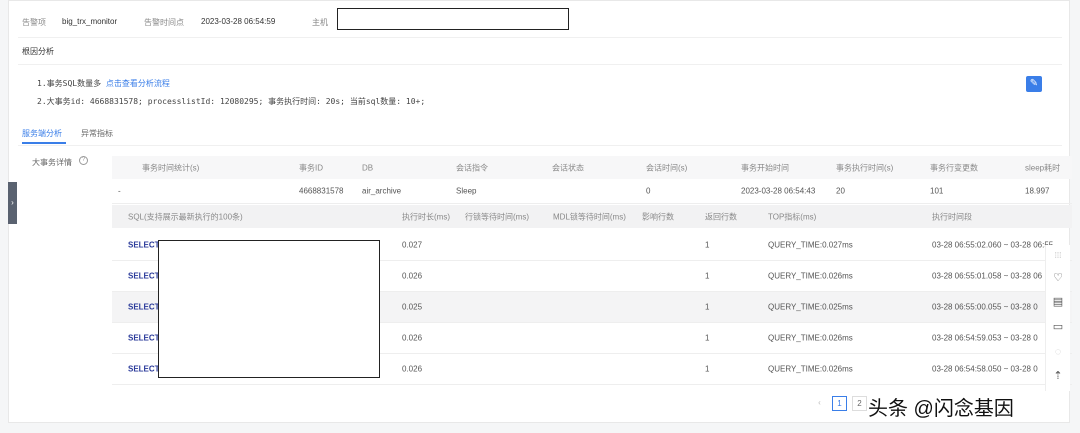 This screenshot has height=433, width=1080. Describe the element at coordinates (985, 338) in the screenshot. I see `cell: 03-28 06:54:59.053 ~ 03-28 0` at that location.